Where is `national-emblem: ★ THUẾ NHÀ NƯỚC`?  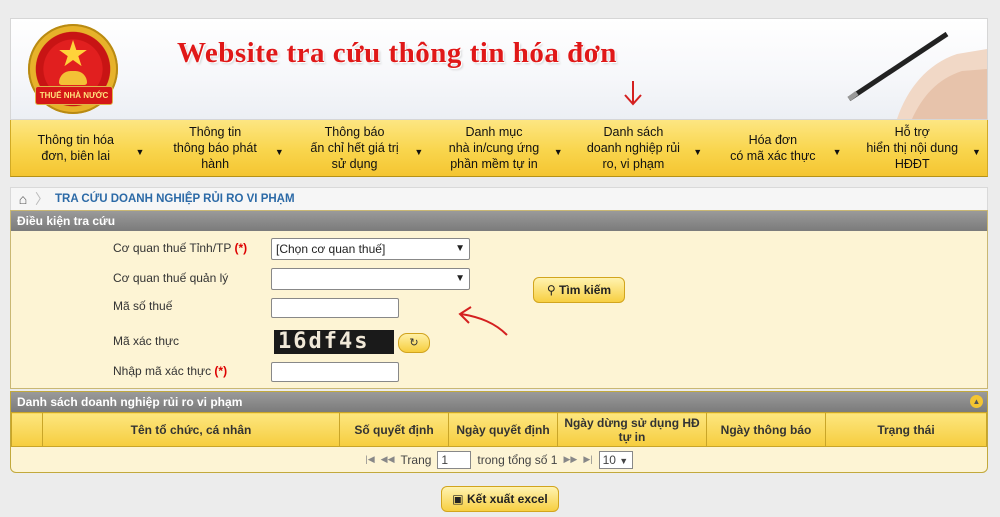
national-emblem: ★ THUẾ NHÀ NƯỚC is located at coordinates (73, 69).